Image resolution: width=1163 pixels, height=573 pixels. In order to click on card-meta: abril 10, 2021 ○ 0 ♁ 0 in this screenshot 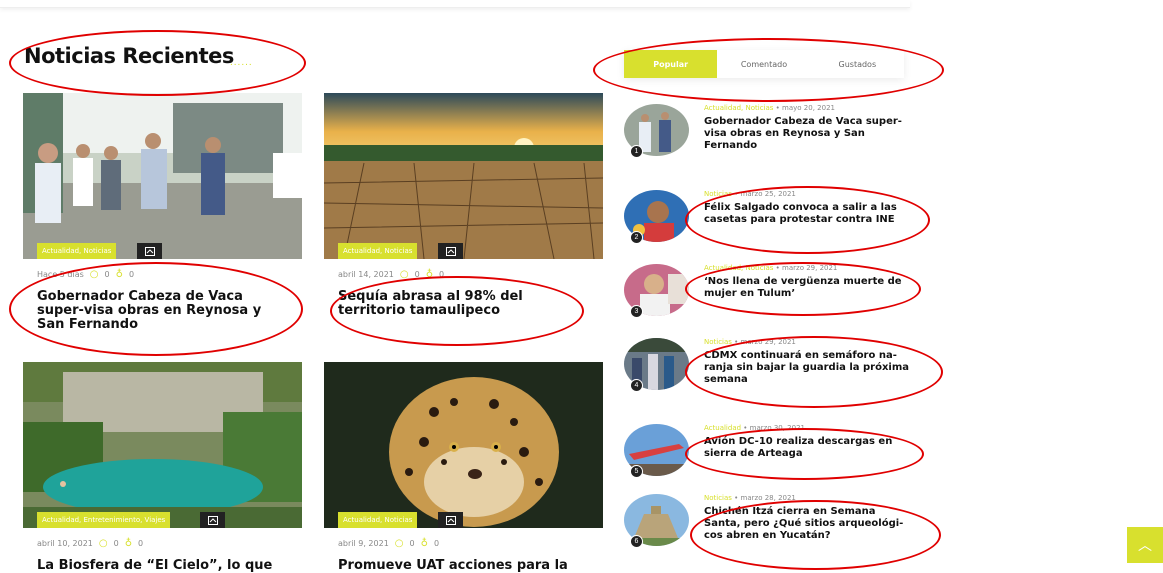, I will do `click(162, 543)`.